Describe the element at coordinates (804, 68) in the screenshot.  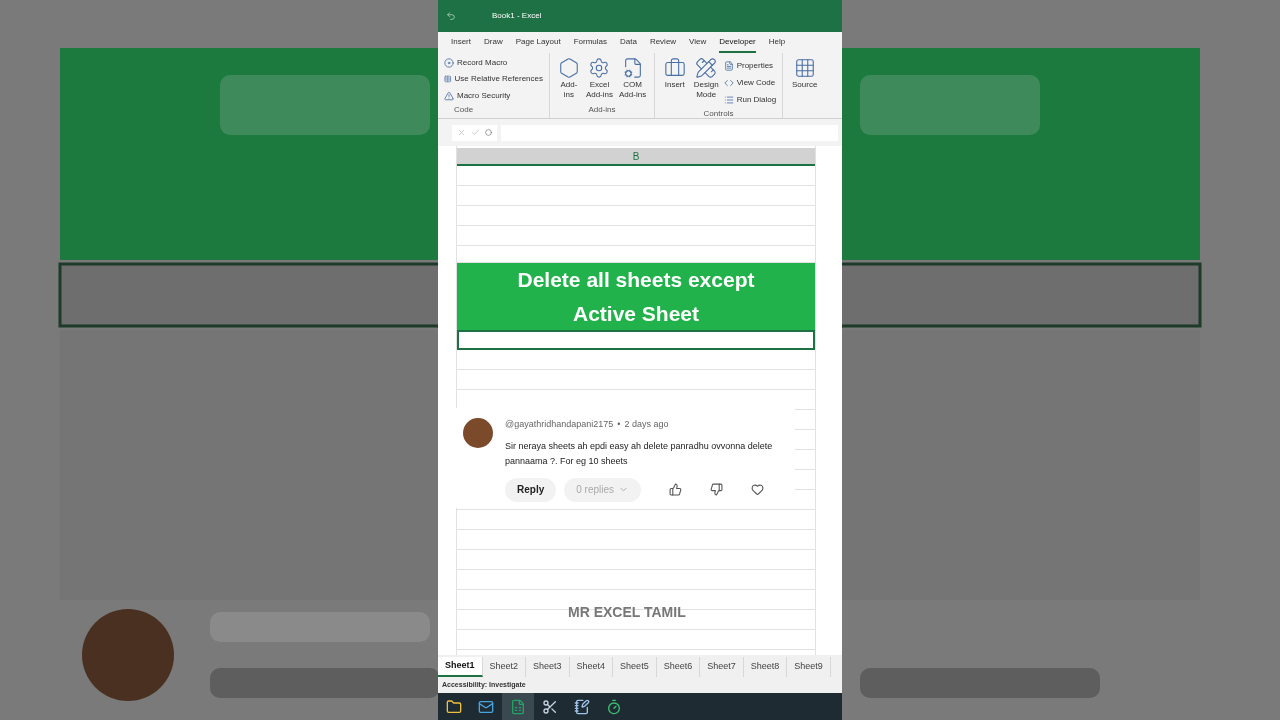
I see `xml-source-icon` at that location.